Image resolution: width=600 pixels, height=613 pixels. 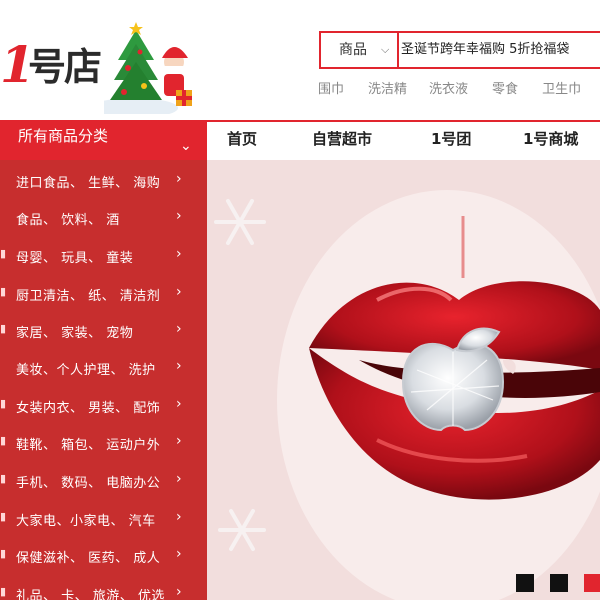 I want to click on all-categories-header: 所有商品分类 ⌄, so click(x=103, y=140).